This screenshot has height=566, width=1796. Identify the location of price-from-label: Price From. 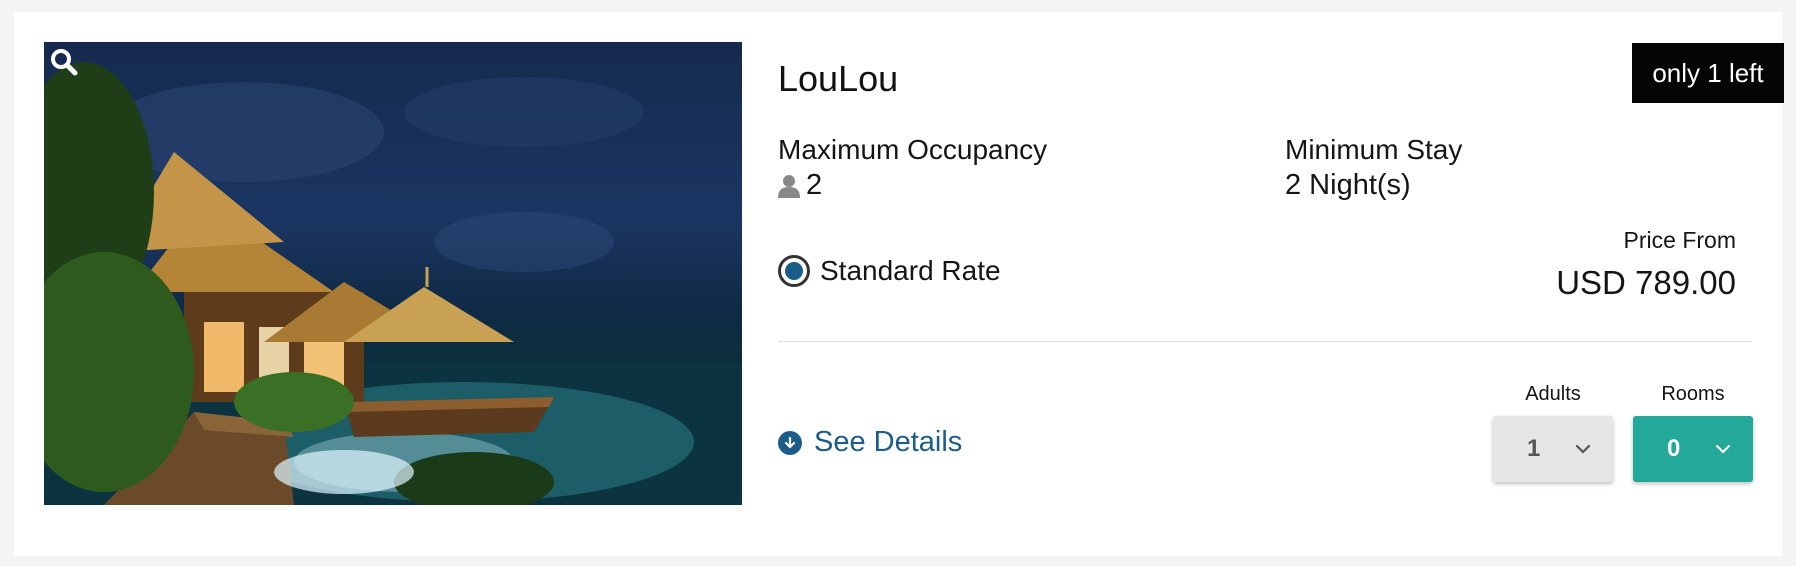
(1679, 240).